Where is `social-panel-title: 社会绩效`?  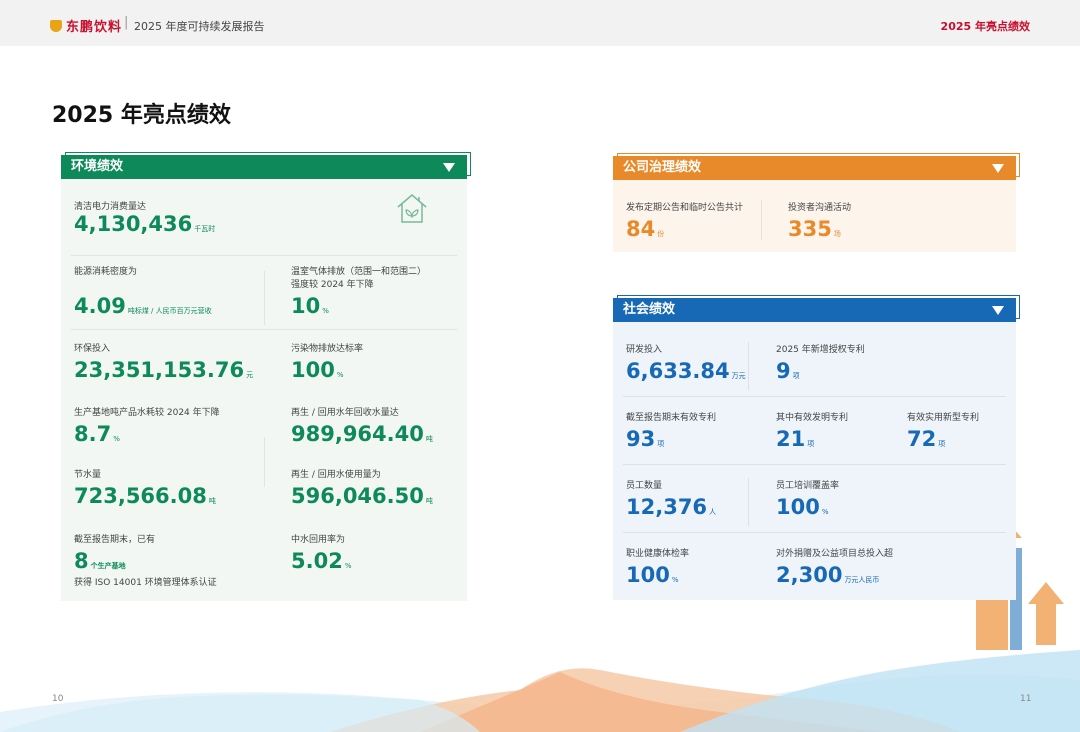 social-panel-title: 社会绩效 is located at coordinates (649, 309).